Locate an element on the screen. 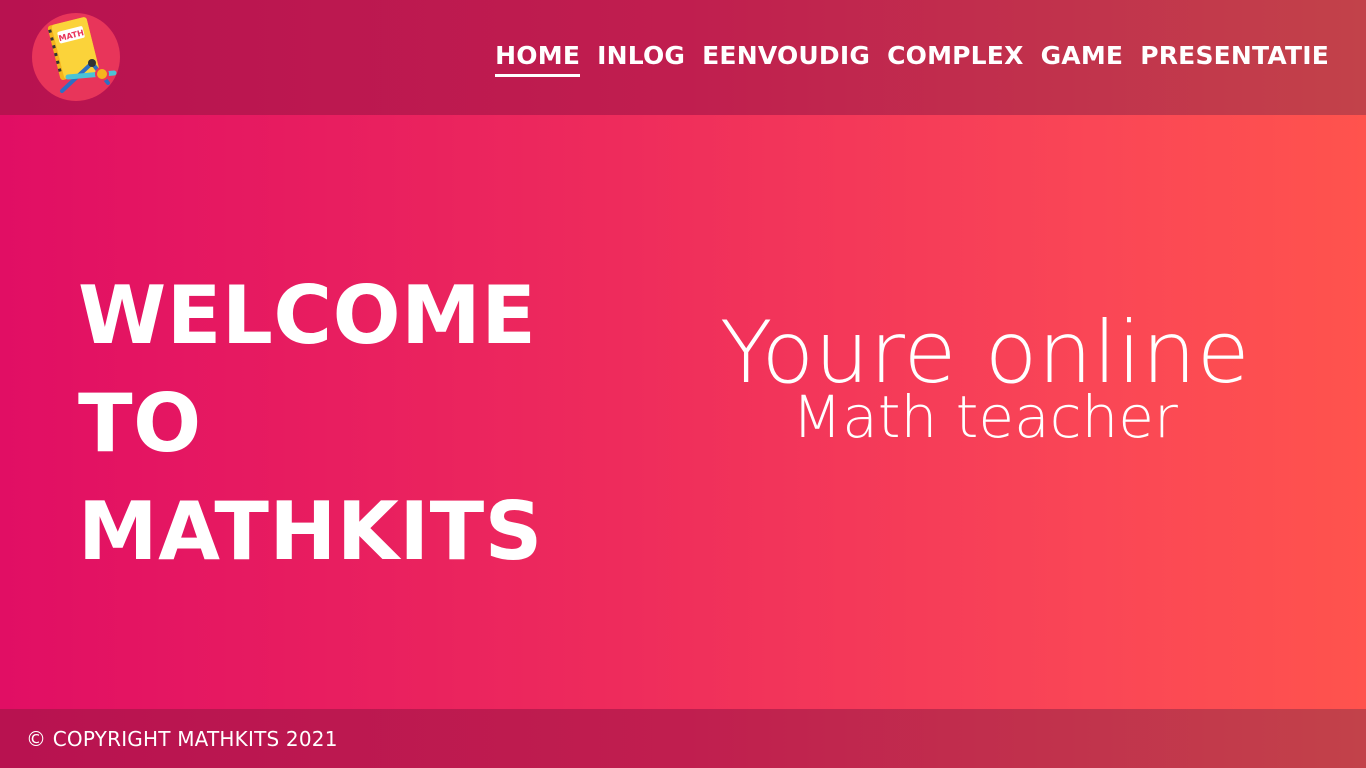 The width and height of the screenshot is (1366, 768). nav-eenvoudig: EENVOUDIG is located at coordinates (786, 57).